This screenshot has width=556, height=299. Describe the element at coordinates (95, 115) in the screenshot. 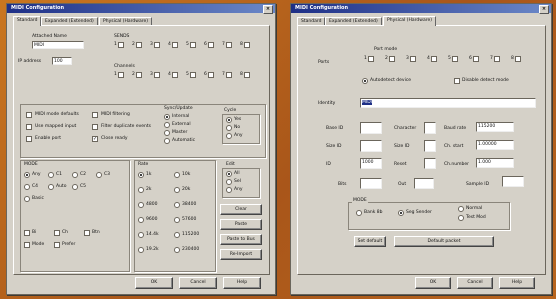

I see `checkbox-midi-filtering` at that location.